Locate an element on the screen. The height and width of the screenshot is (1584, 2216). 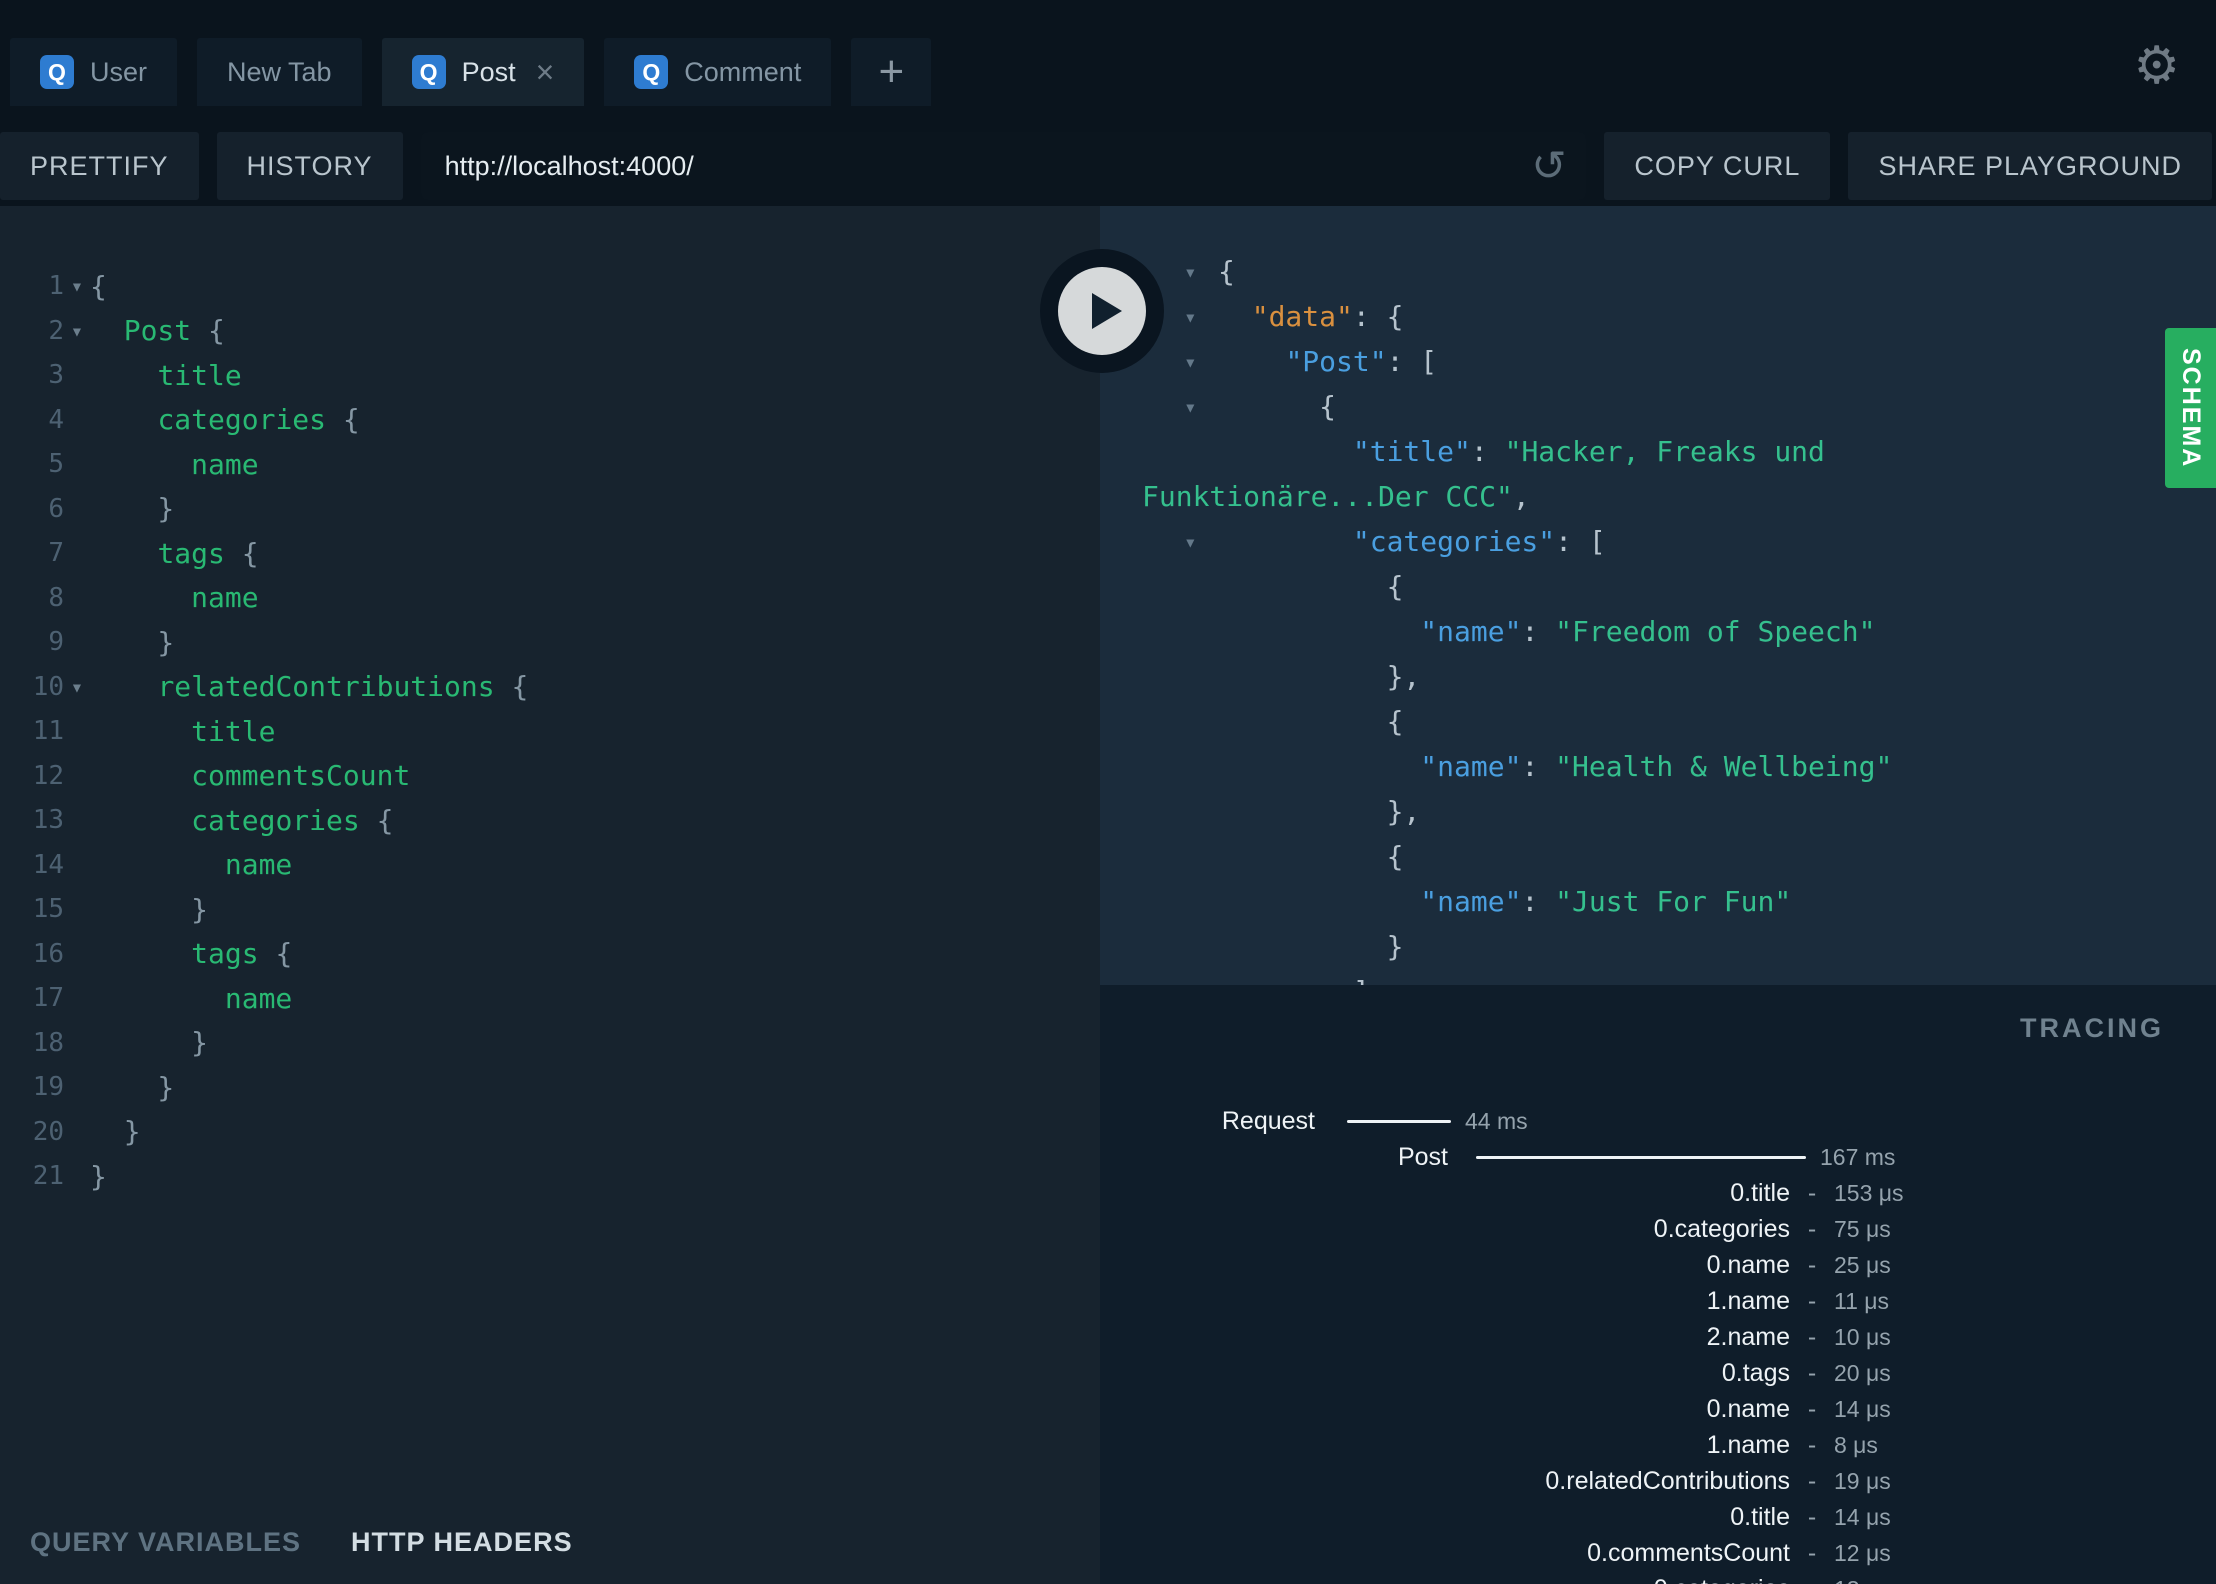
line-gutter: 15 is located at coordinates (45, 909).